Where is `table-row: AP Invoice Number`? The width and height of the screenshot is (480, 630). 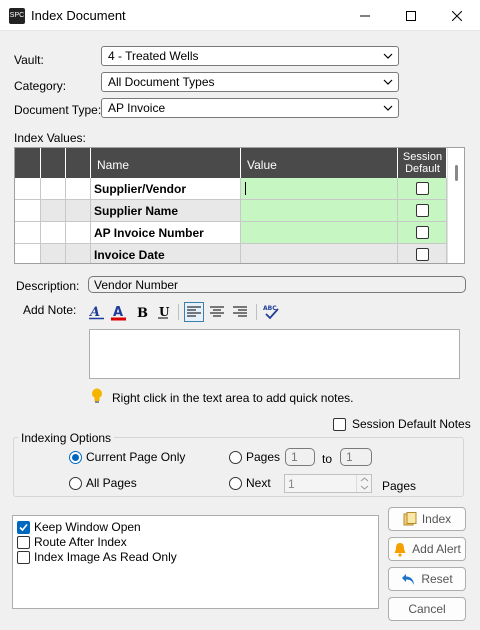 table-row: AP Invoice Number is located at coordinates (231, 233).